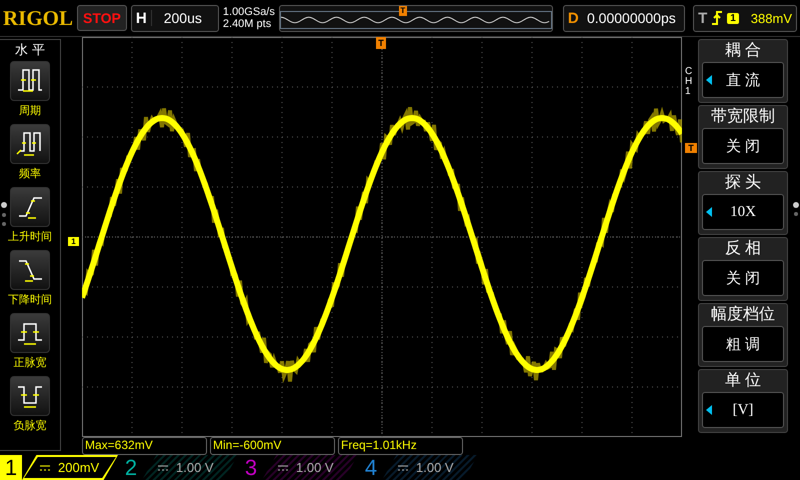 The image size is (800, 480). What do you see at coordinates (30, 50) in the screenshot?
I see `panel-title: 水 平` at bounding box center [30, 50].